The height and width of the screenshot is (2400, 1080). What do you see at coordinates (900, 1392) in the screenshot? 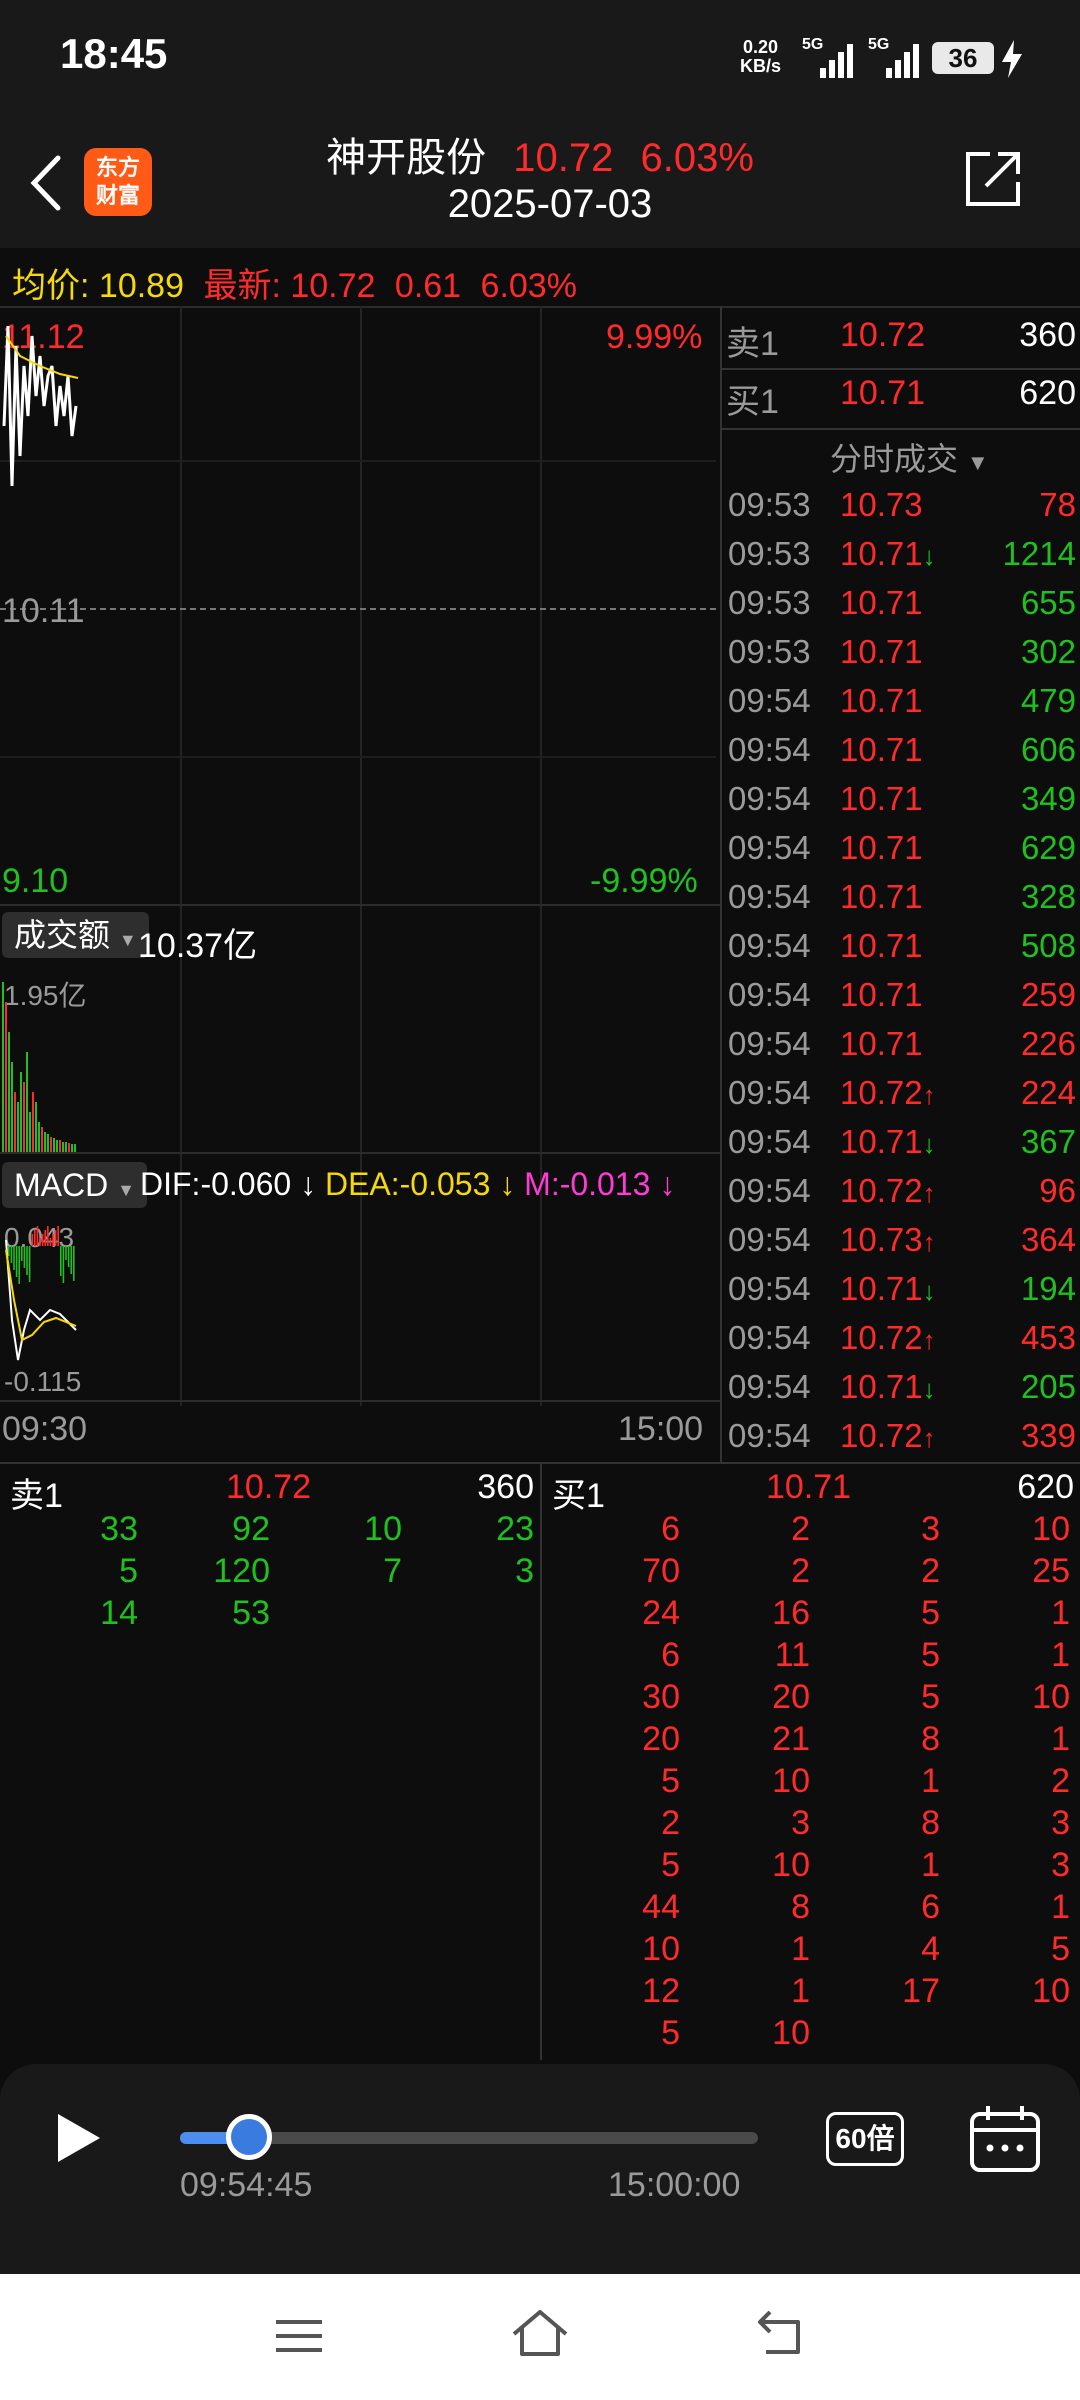
I see `tick-row: 09:54 10.71↓ 205` at bounding box center [900, 1392].